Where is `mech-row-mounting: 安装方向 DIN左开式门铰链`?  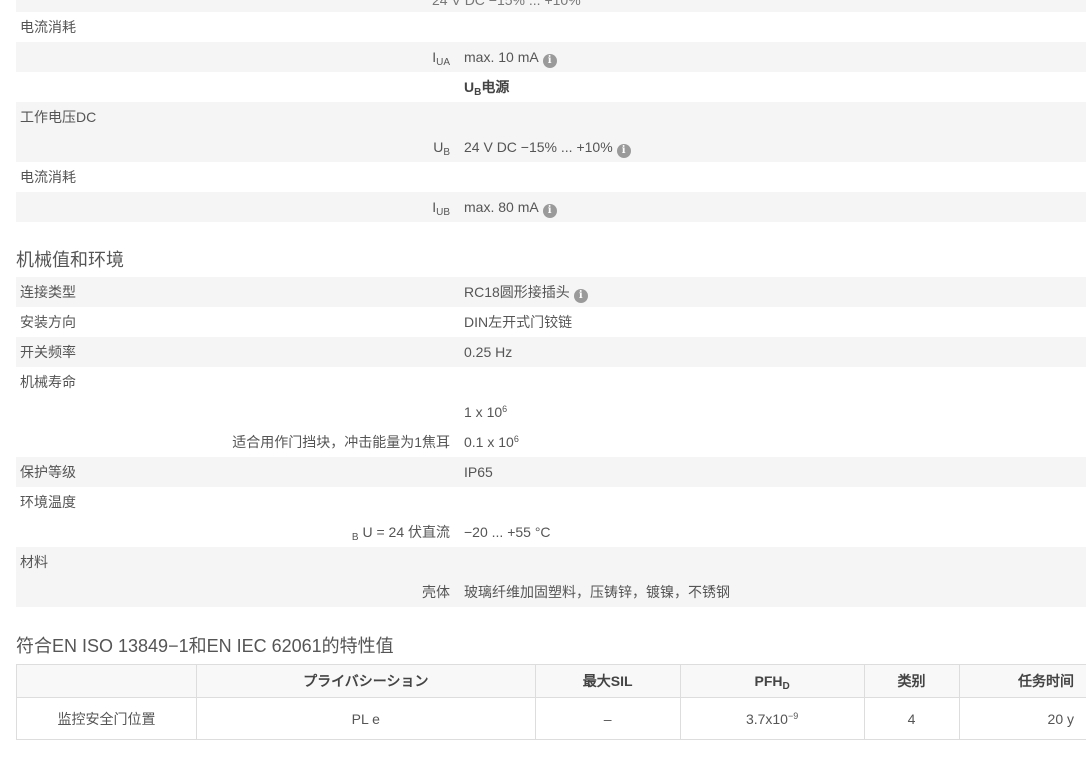 mech-row-mounting: 安装方向 DIN左开式门铰链 is located at coordinates (551, 322).